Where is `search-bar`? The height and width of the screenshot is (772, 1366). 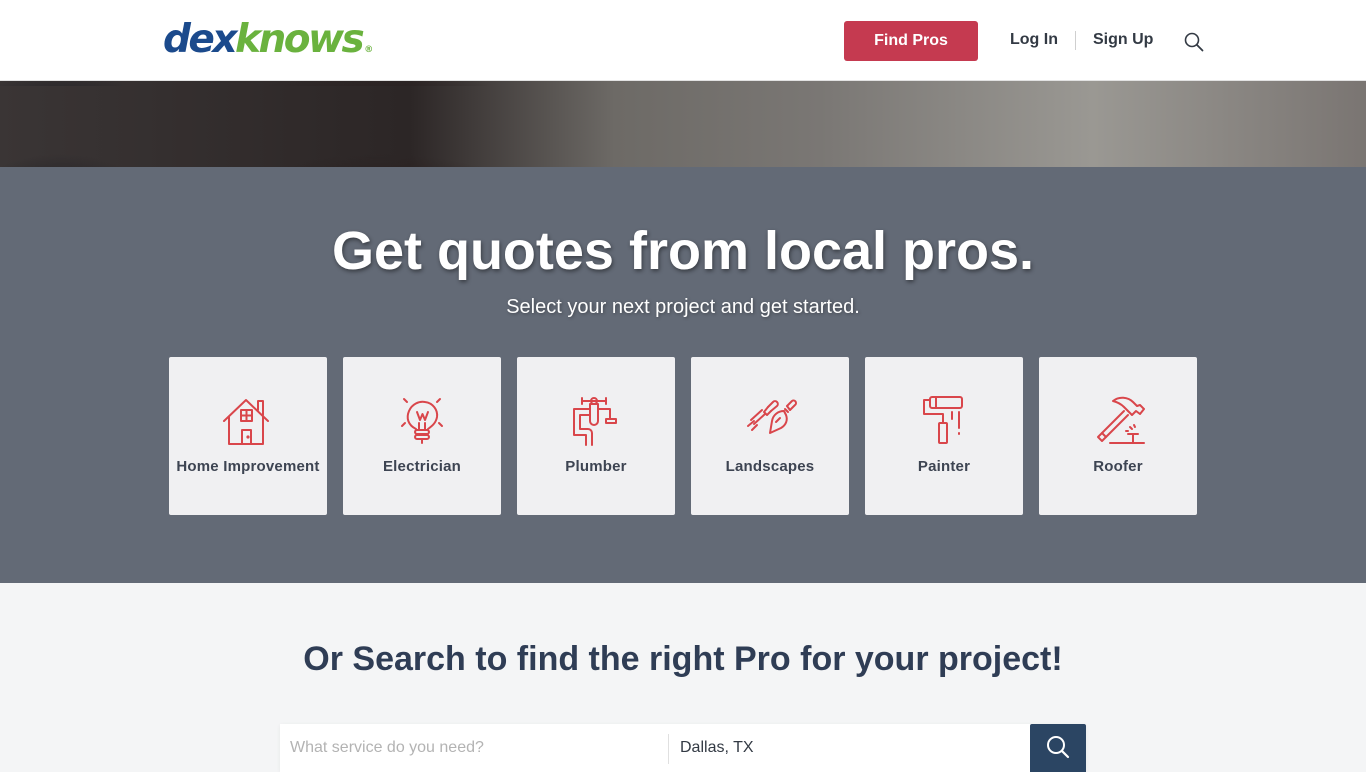 search-bar is located at coordinates (683, 748).